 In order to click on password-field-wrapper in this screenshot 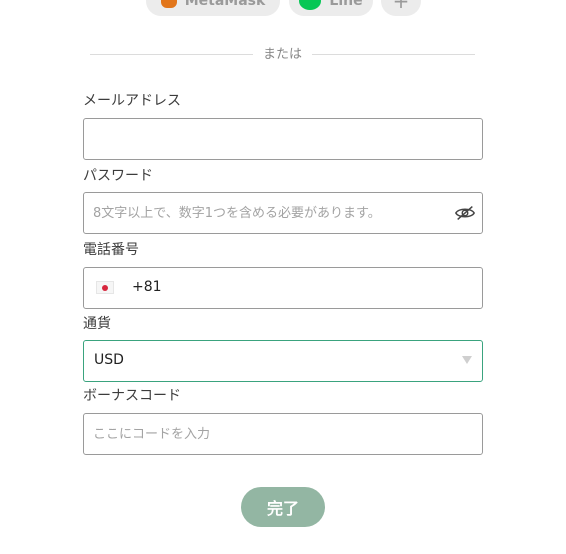, I will do `click(283, 213)`.